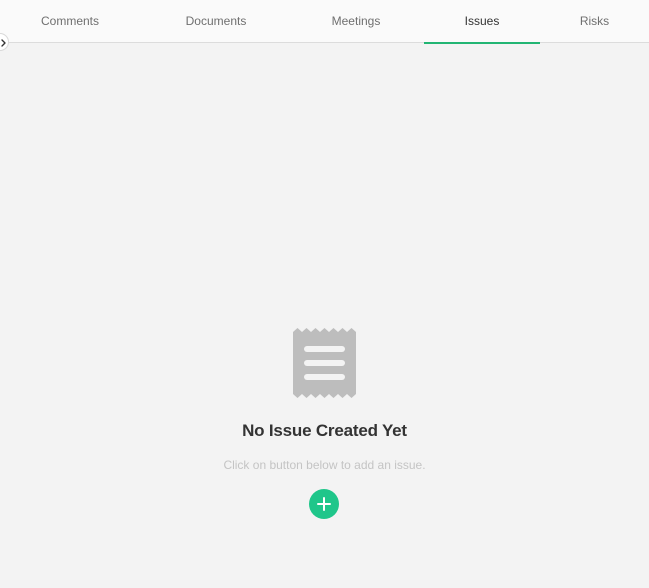 The width and height of the screenshot is (649, 588). I want to click on receipt-icon, so click(324, 363).